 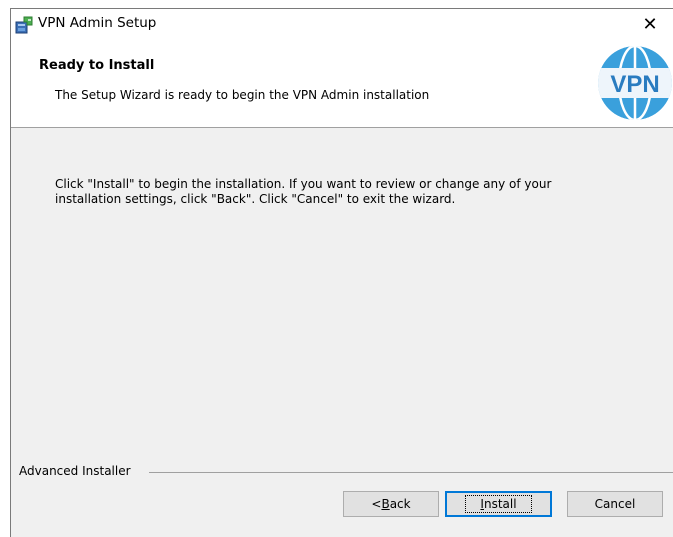 I want to click on page-title: Ready to Install, so click(x=97, y=65).